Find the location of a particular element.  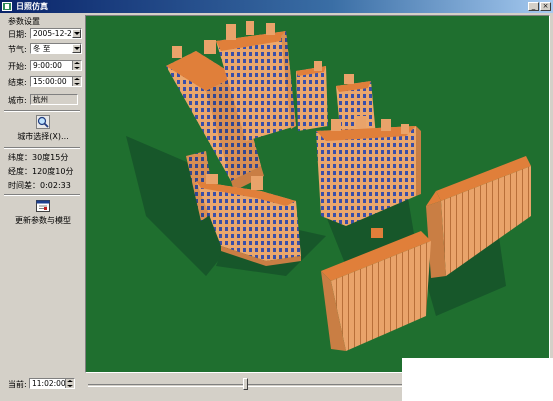

solar-term-label: 节气: is located at coordinates (17, 49).